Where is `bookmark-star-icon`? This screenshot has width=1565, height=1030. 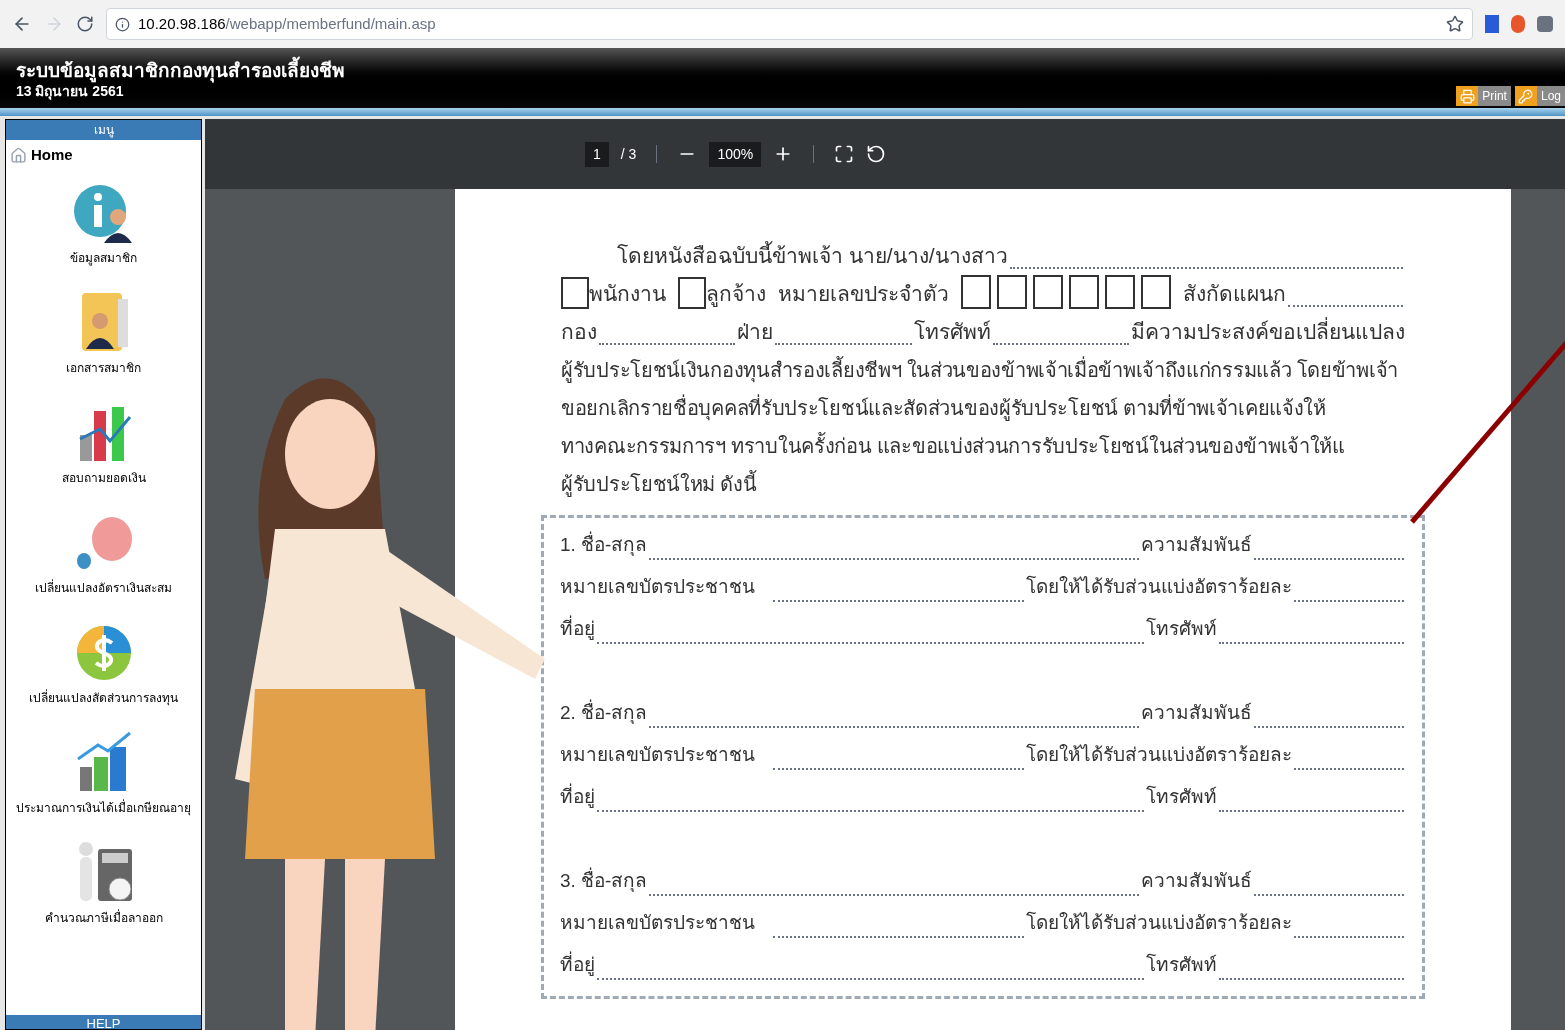 bookmark-star-icon is located at coordinates (1455, 24).